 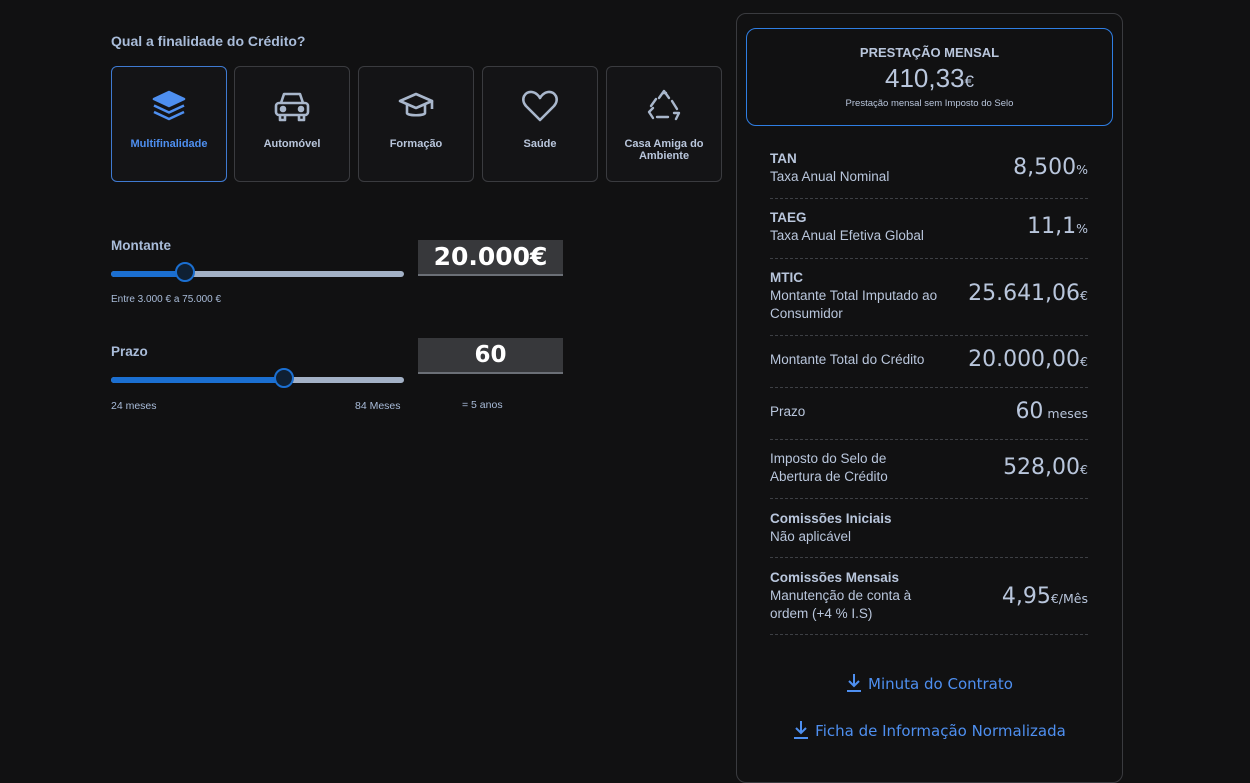 I want to click on purpose-card-saude: Saúde, so click(x=540, y=124).